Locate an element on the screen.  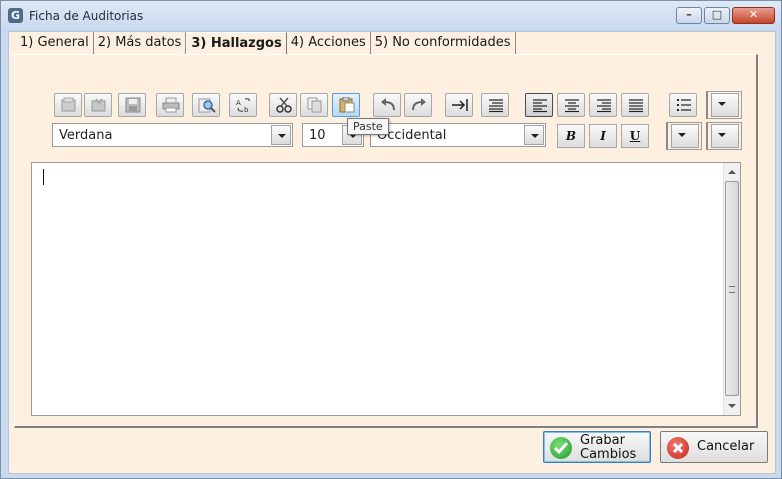
new-doc-icon is located at coordinates (68, 104).